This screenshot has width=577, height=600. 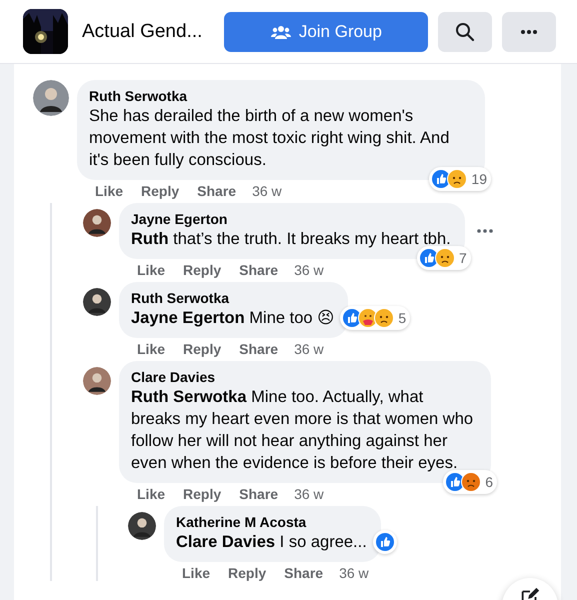 I want to click on reactions-badge: 6, so click(x=470, y=482).